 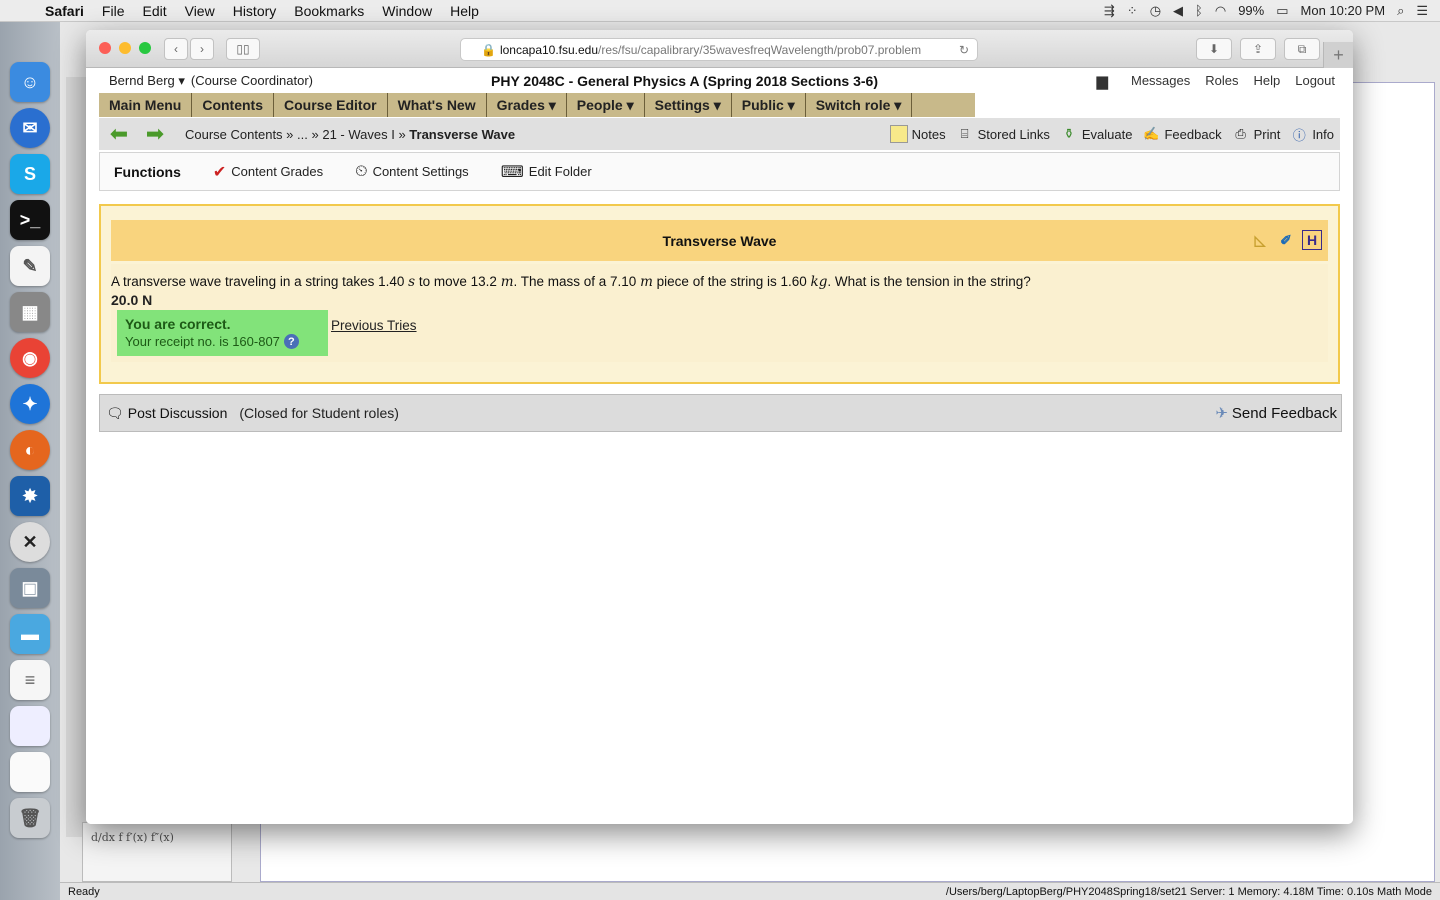 I want to click on help-icon: ?, so click(x=291, y=341).